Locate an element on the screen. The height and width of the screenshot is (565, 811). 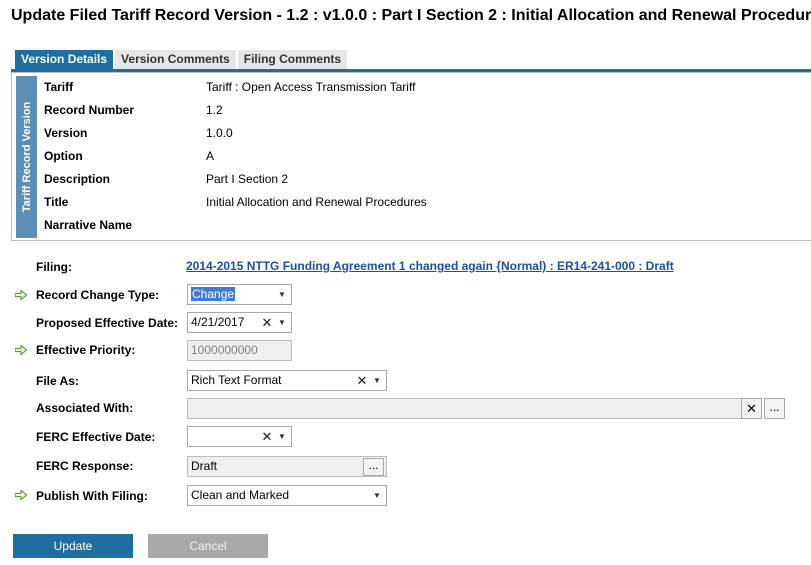
side-tab-label: Tariff Record Version is located at coordinates (26, 157).